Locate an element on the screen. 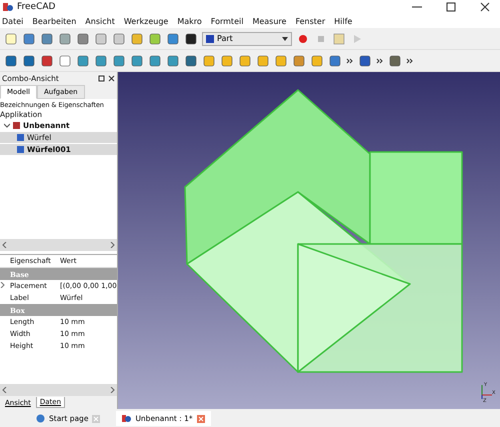  menu-item: Ansicht is located at coordinates (100, 21).